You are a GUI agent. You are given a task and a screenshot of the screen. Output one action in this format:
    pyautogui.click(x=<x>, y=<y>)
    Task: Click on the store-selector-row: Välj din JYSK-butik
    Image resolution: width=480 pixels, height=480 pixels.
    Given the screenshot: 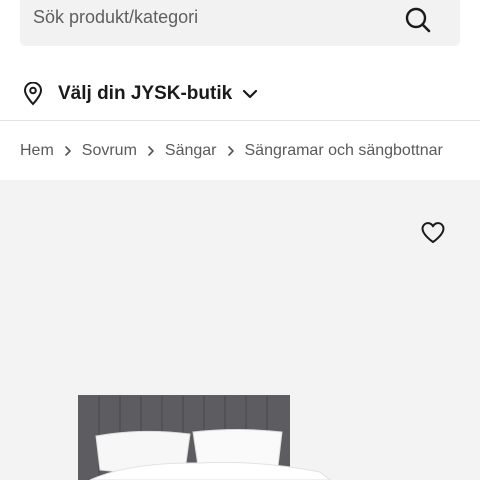 What is the action you would take?
    pyautogui.click(x=240, y=94)
    